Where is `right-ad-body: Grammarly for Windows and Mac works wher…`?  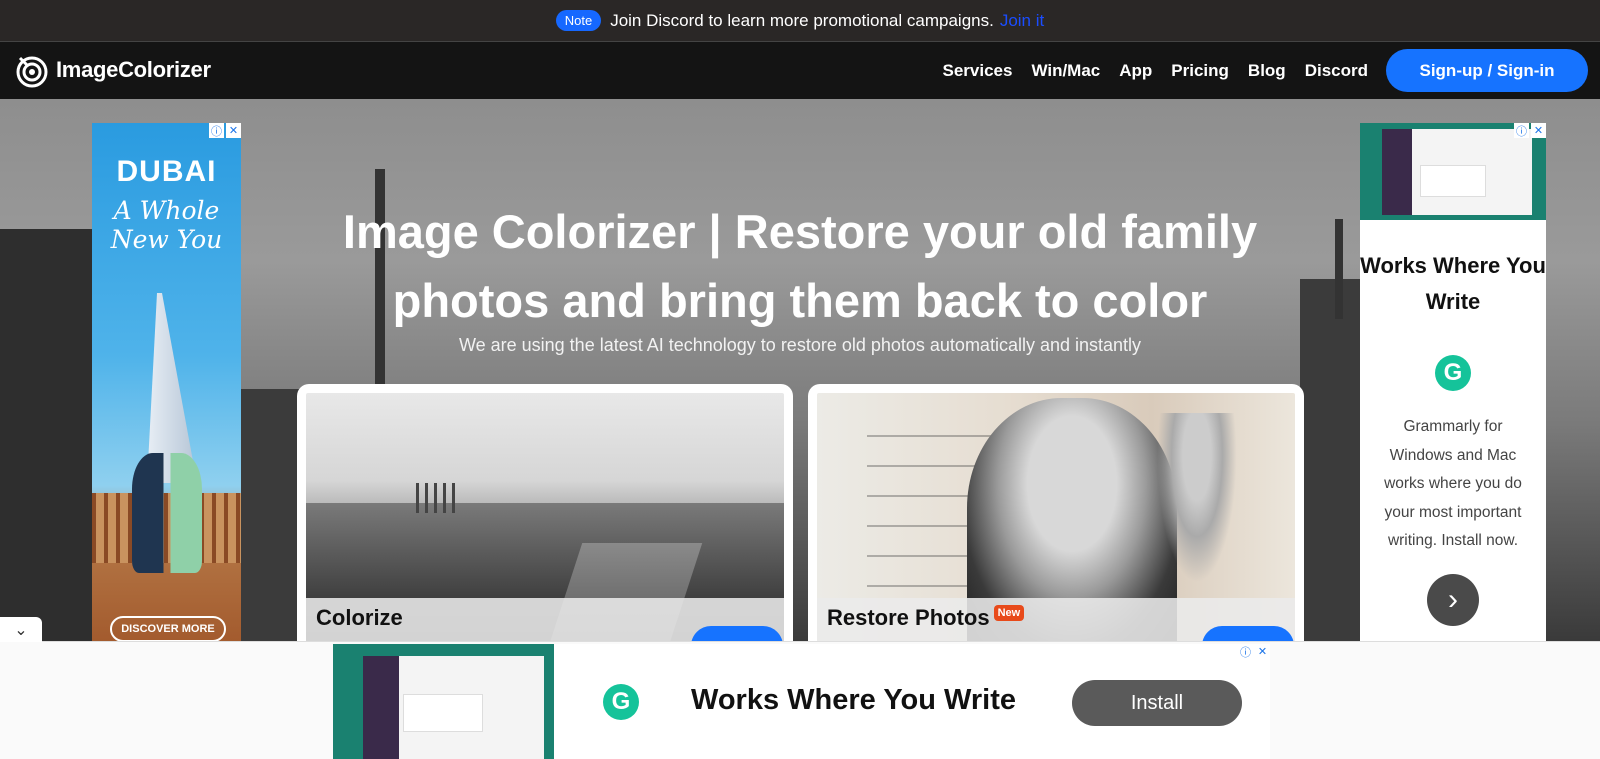 right-ad-body: Grammarly for Windows and Mac works wher… is located at coordinates (1453, 483).